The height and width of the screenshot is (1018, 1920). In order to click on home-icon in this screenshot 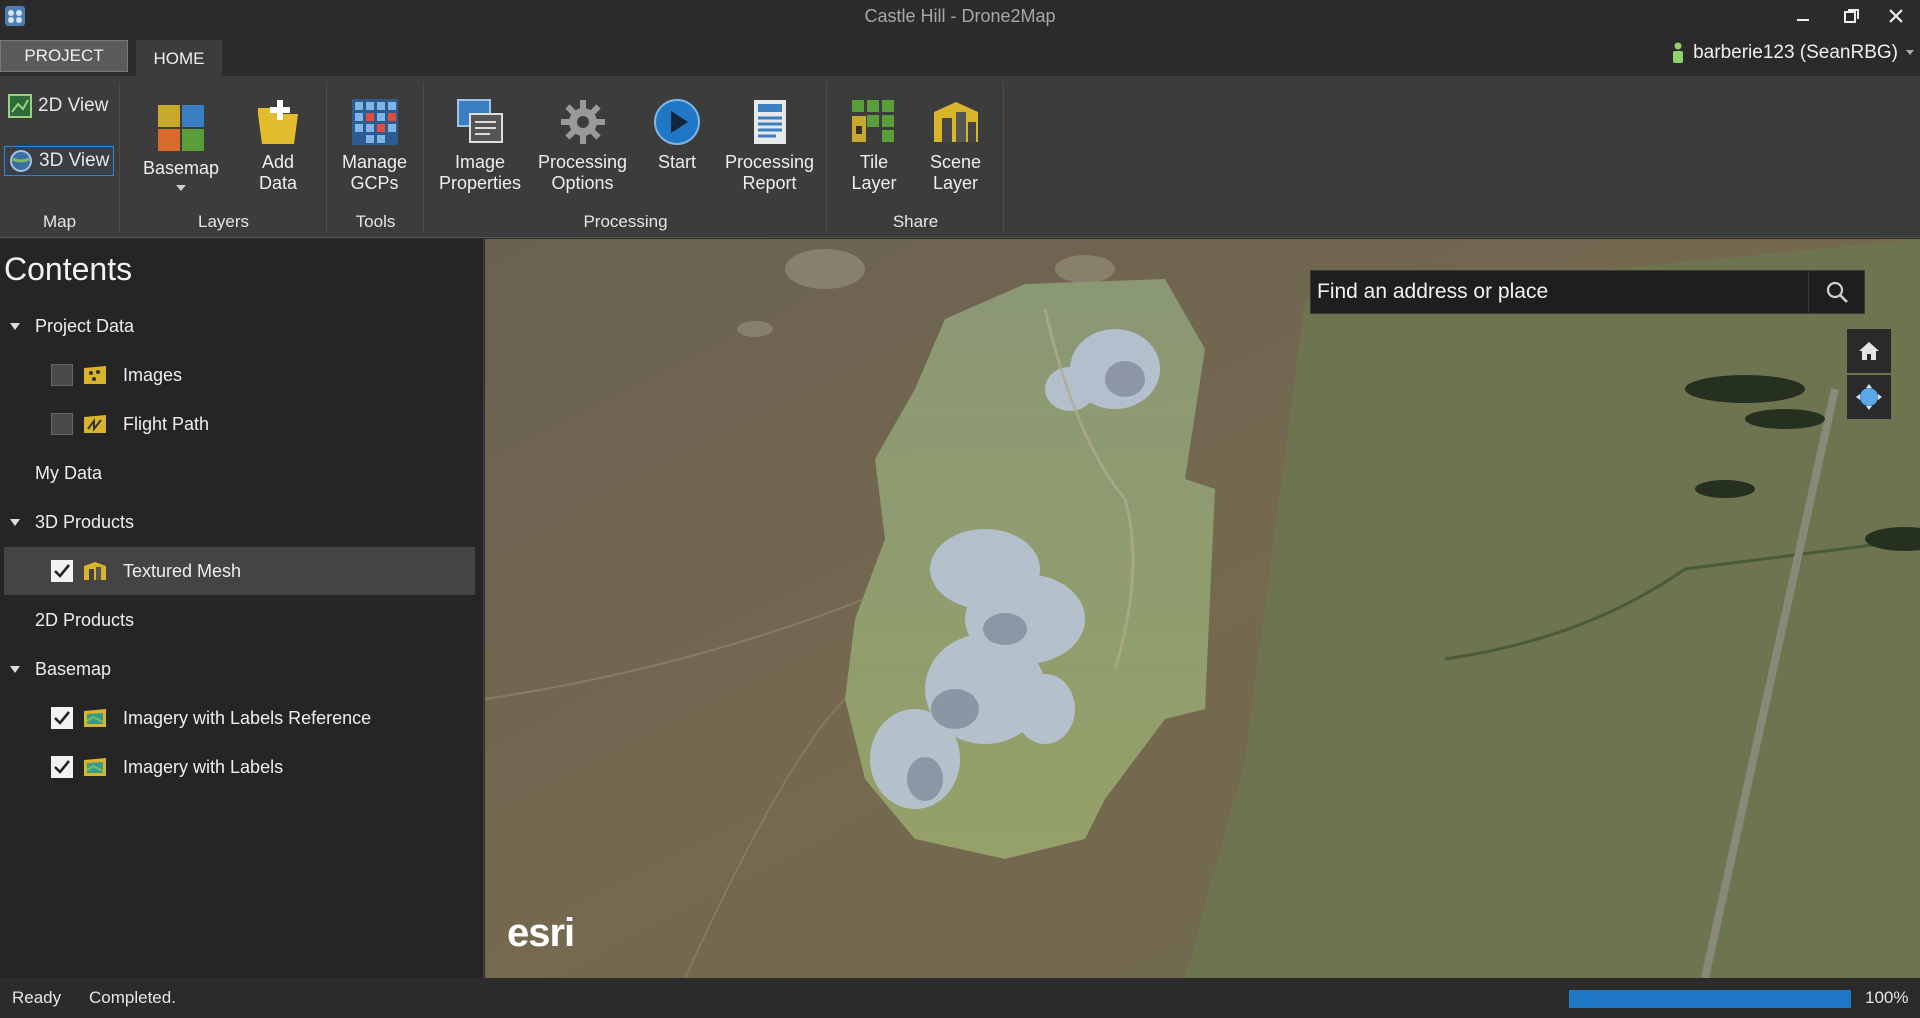, I will do `click(1869, 351)`.